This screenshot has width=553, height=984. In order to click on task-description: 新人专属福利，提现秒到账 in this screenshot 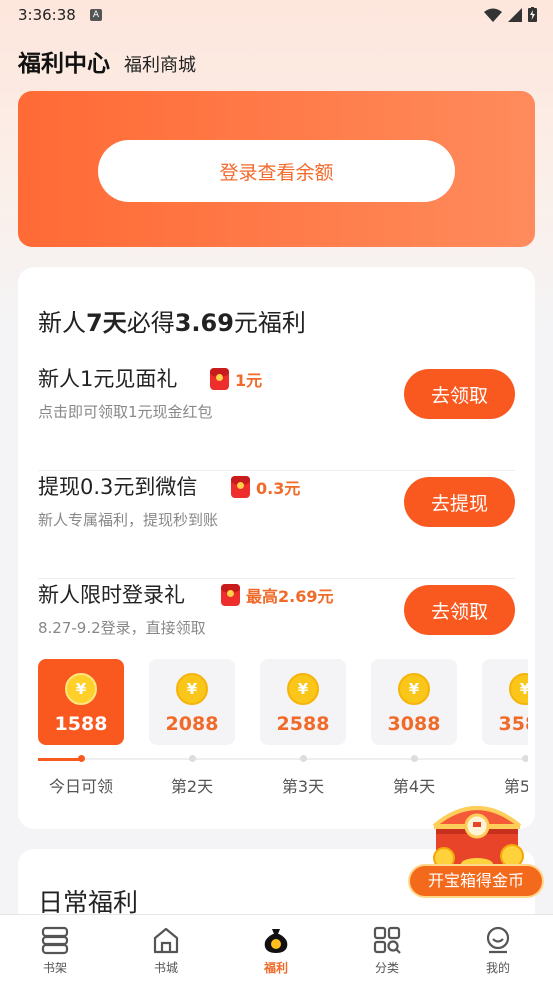, I will do `click(128, 520)`.